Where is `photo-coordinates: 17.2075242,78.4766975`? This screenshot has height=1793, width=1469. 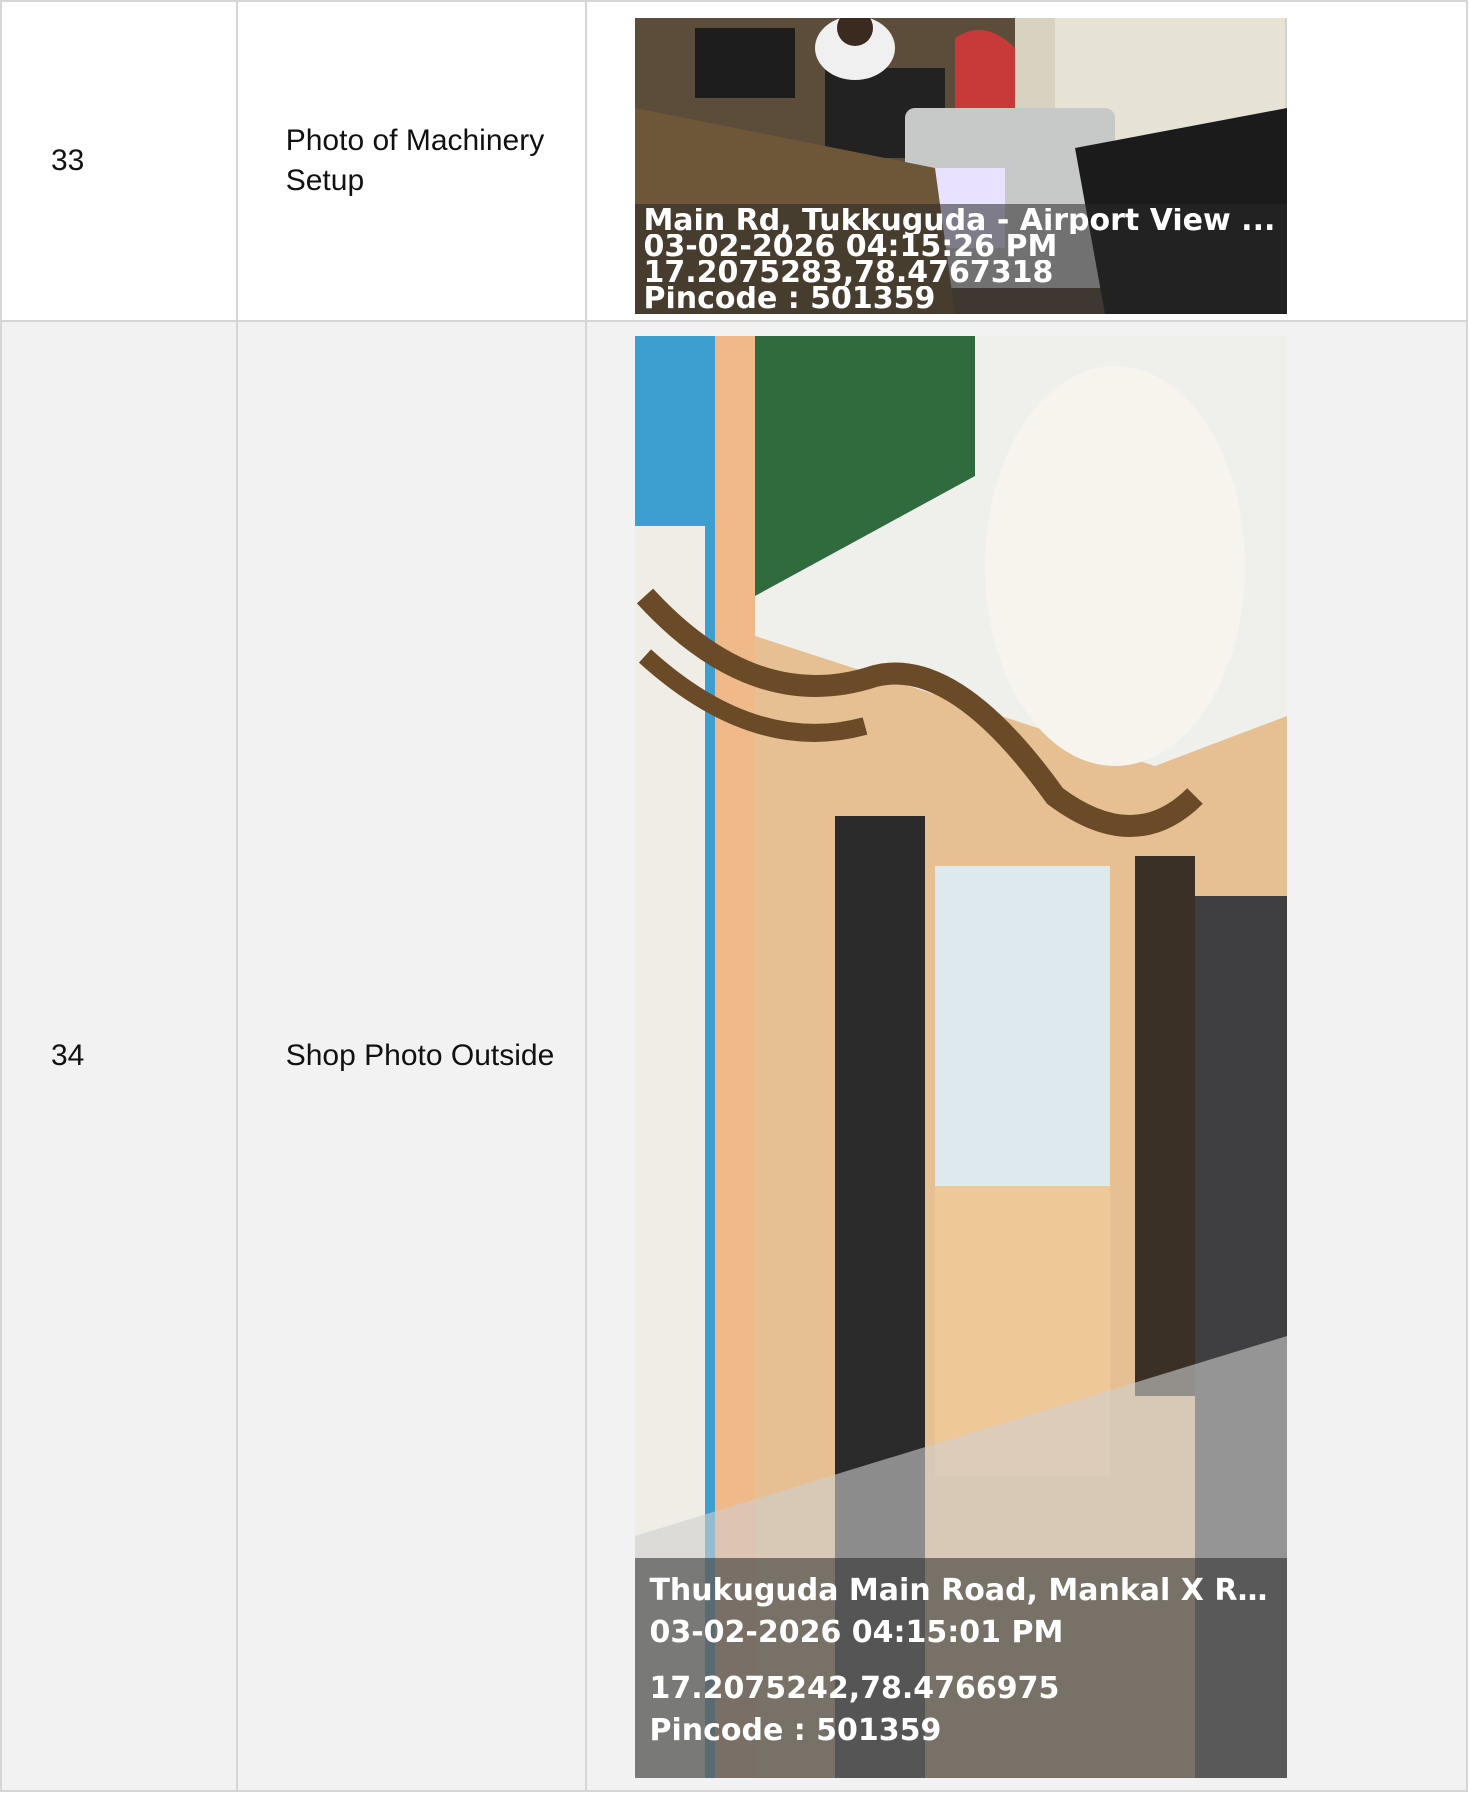
photo-coordinates: 17.2075242,78.4766975 is located at coordinates (854, 1688).